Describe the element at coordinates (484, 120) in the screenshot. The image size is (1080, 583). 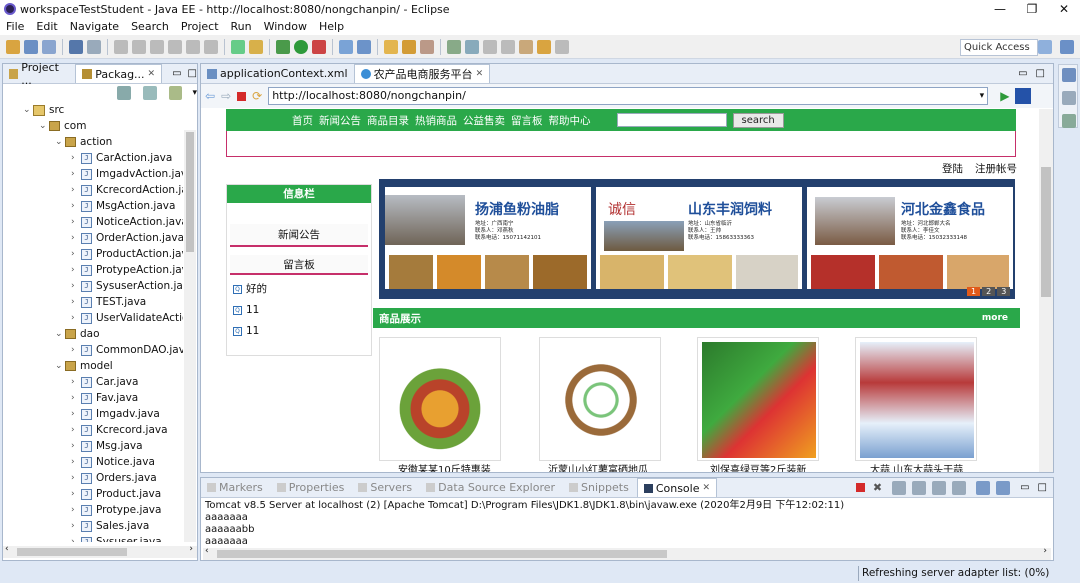
I see `nav-charity: 公益售卖` at that location.